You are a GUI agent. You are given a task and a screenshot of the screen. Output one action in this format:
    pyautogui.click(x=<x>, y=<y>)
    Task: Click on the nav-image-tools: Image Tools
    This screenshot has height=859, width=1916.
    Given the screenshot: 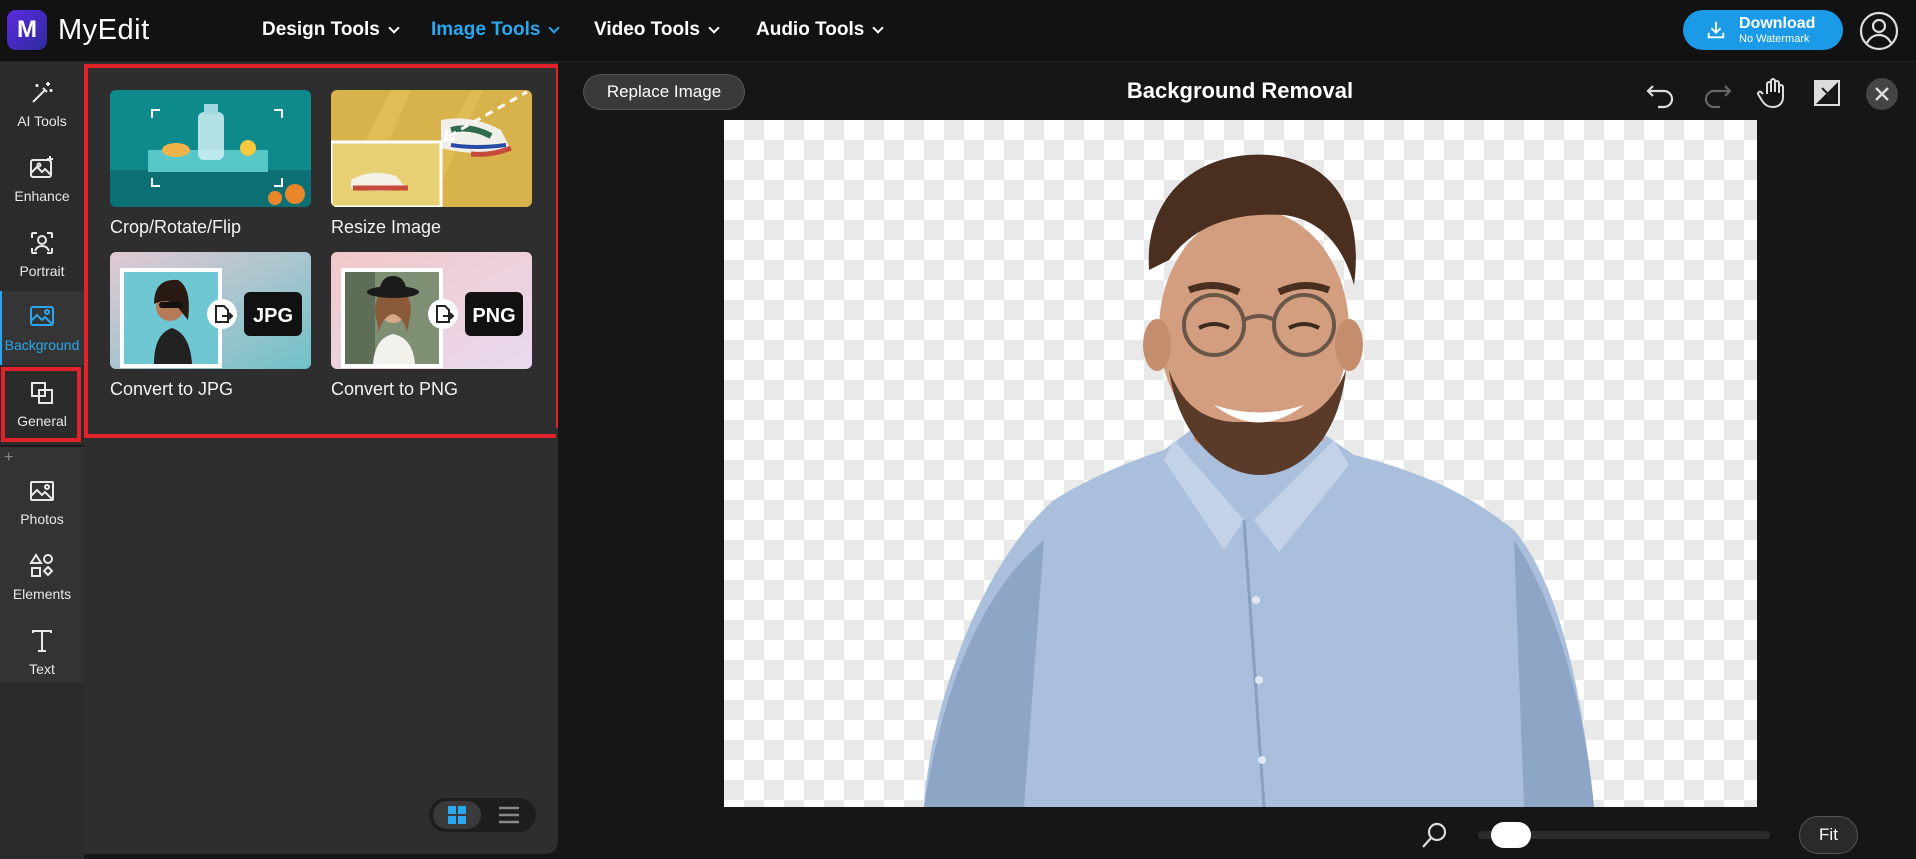 What is the action you would take?
    pyautogui.click(x=496, y=30)
    